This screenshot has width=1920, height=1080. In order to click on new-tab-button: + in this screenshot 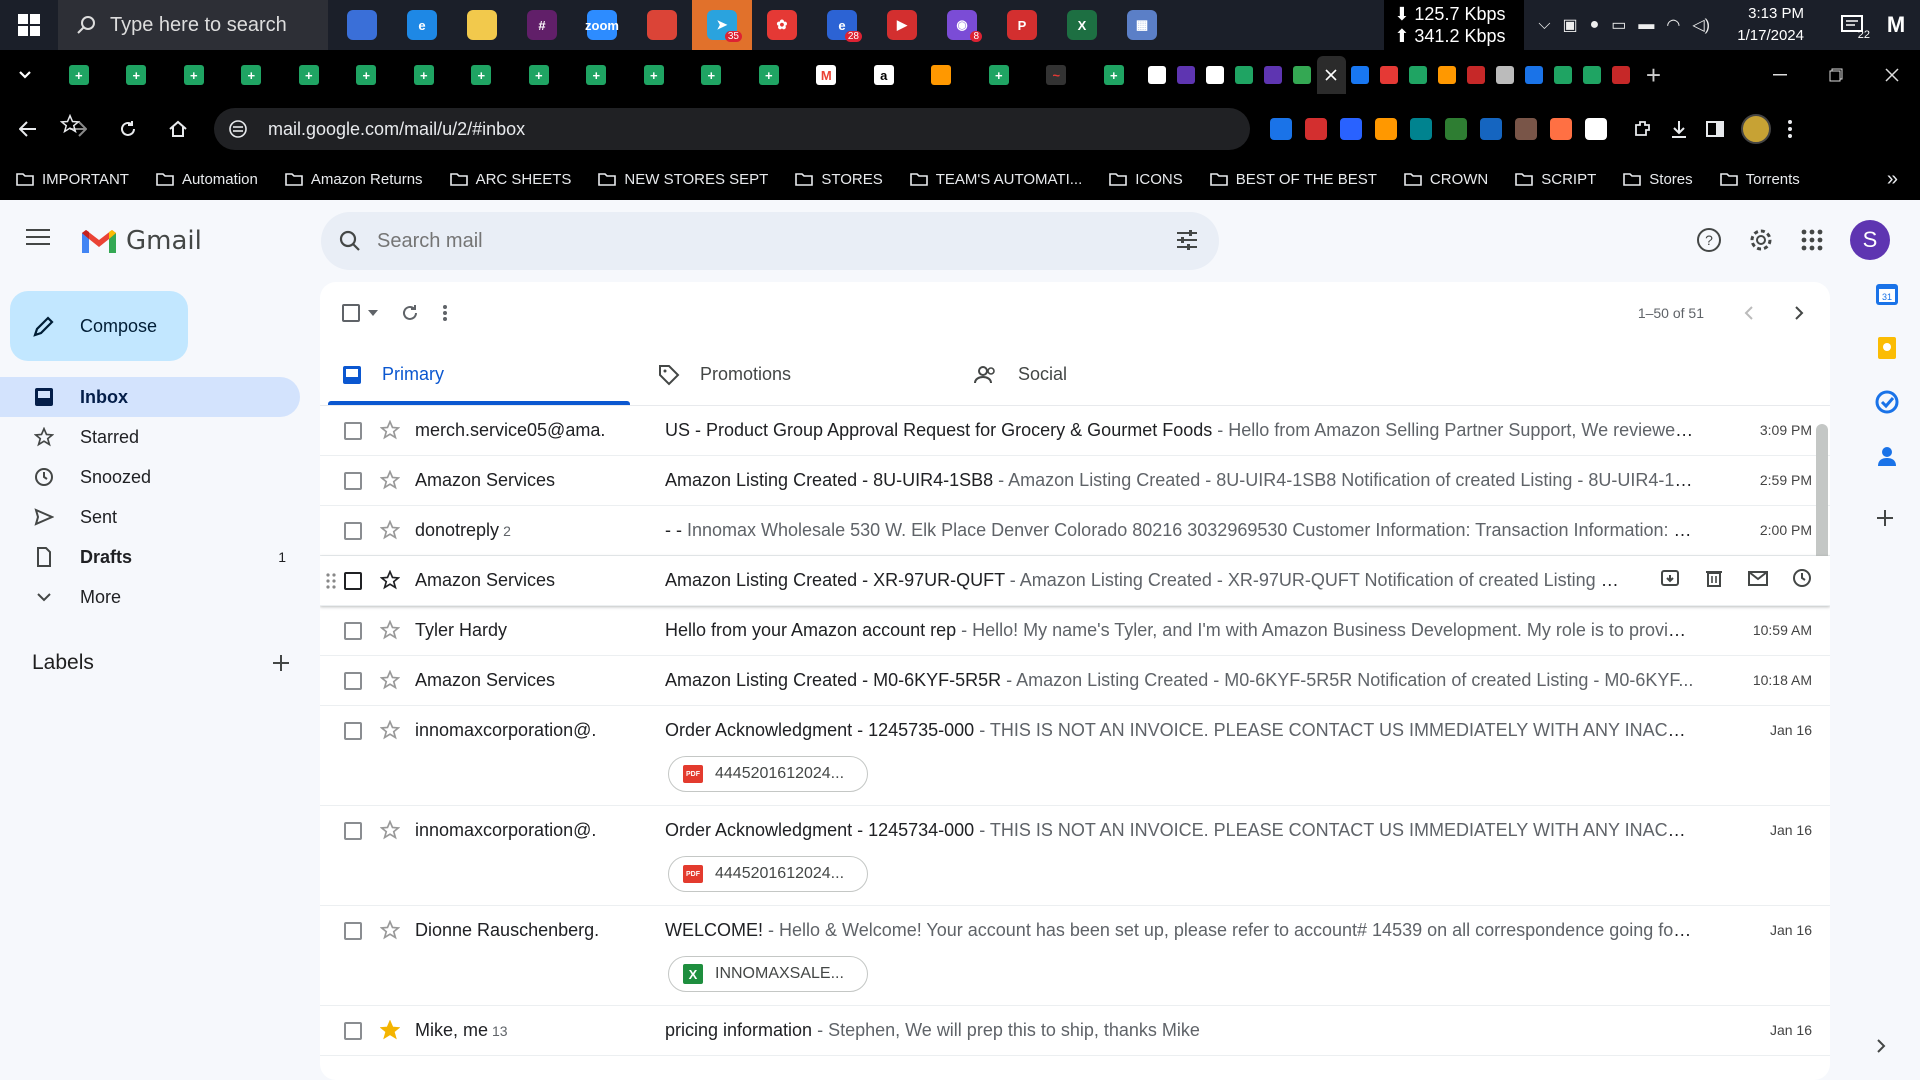, I will do `click(1654, 75)`.